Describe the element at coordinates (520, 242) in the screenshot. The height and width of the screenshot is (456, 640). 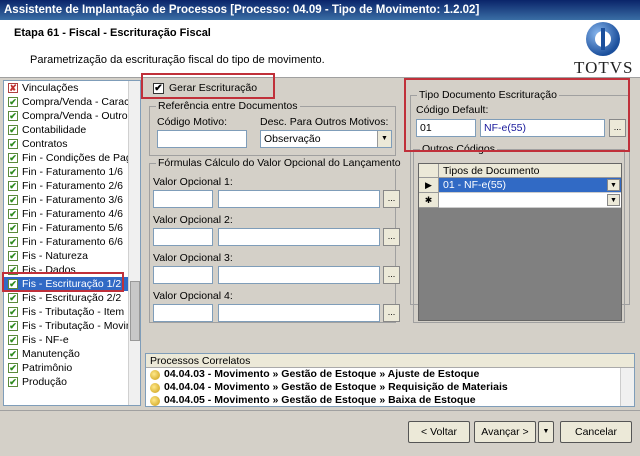
I see `tipos-documento-grid: Tipos de Documento ▶ 01 - NF-e(55) ▼ ✱ ▼` at that location.